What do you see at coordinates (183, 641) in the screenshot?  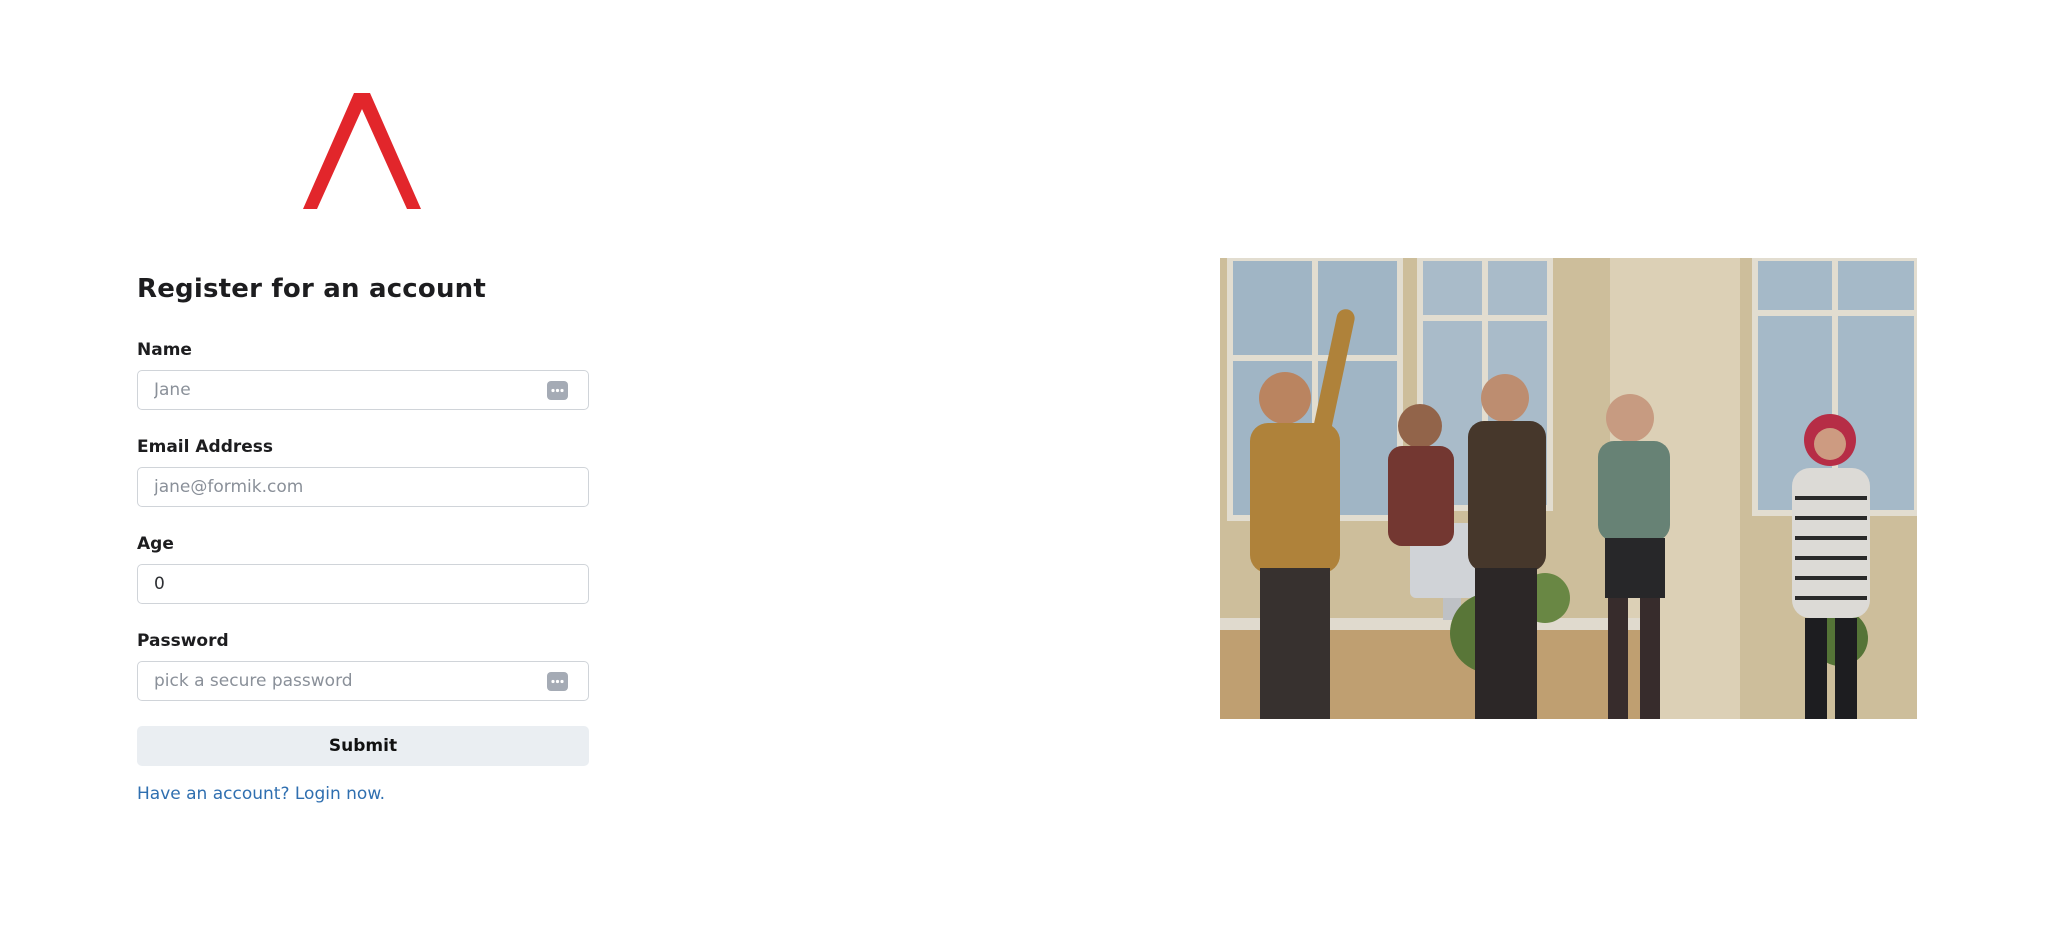 I see `password-label: Password` at bounding box center [183, 641].